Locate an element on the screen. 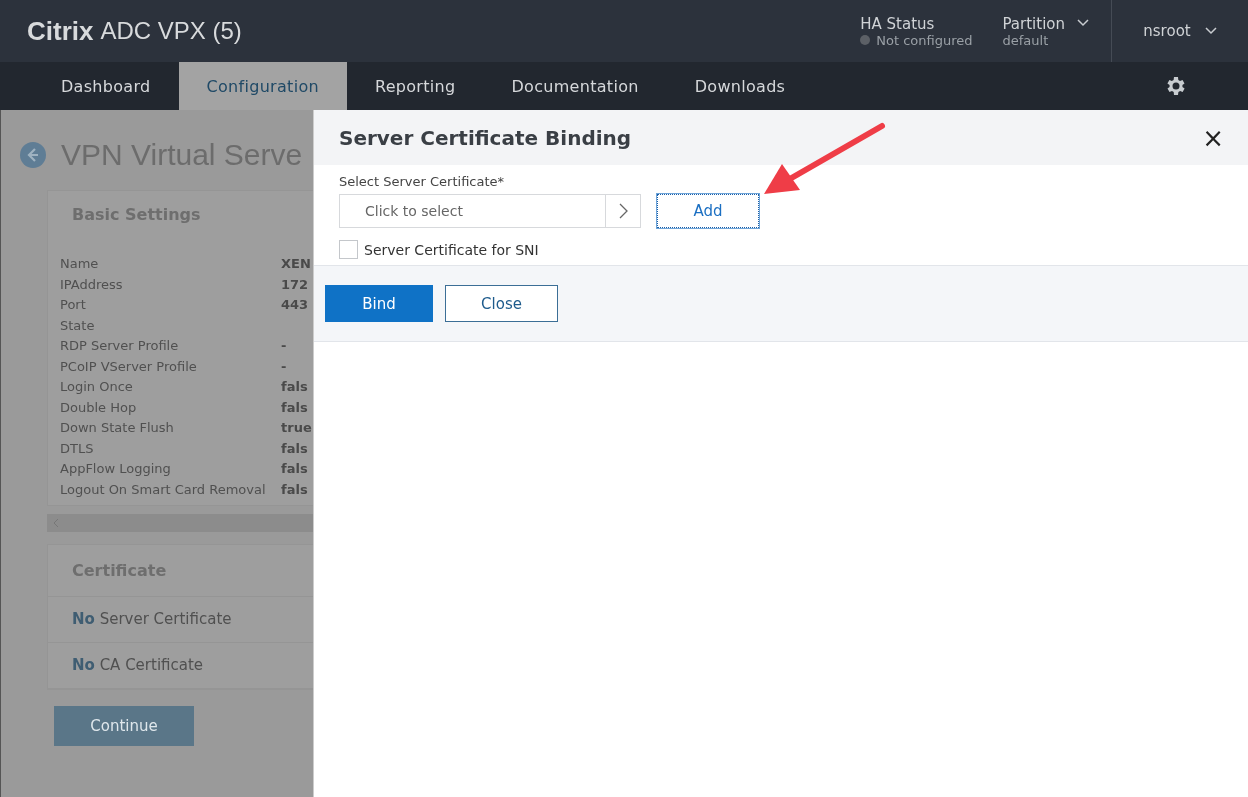  field-label: Select Server Certificate* is located at coordinates (422, 181).